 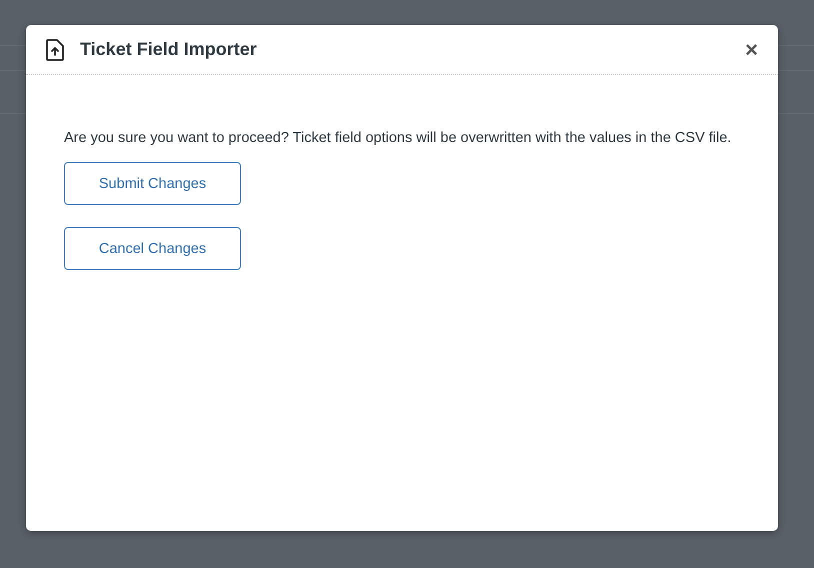 I want to click on file-upload-icon, so click(x=55, y=49).